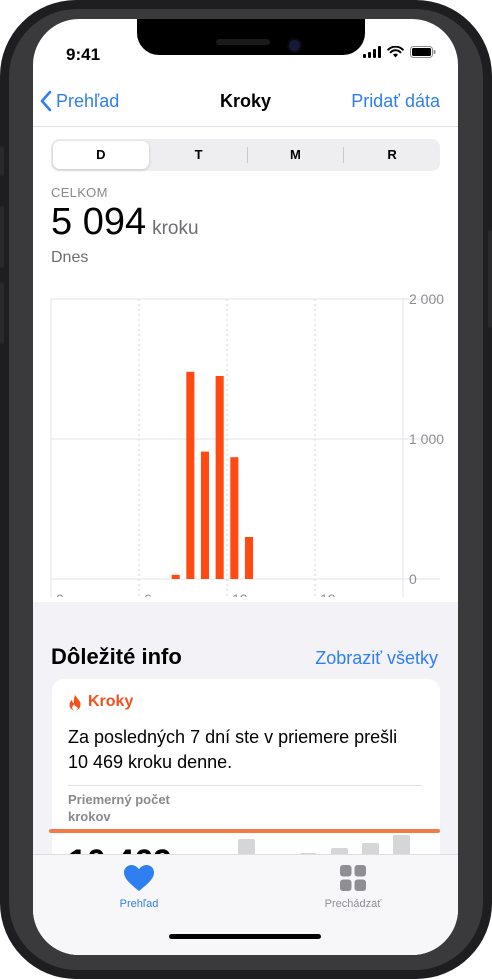  I want to click on cellular-signal-icon, so click(372, 52).